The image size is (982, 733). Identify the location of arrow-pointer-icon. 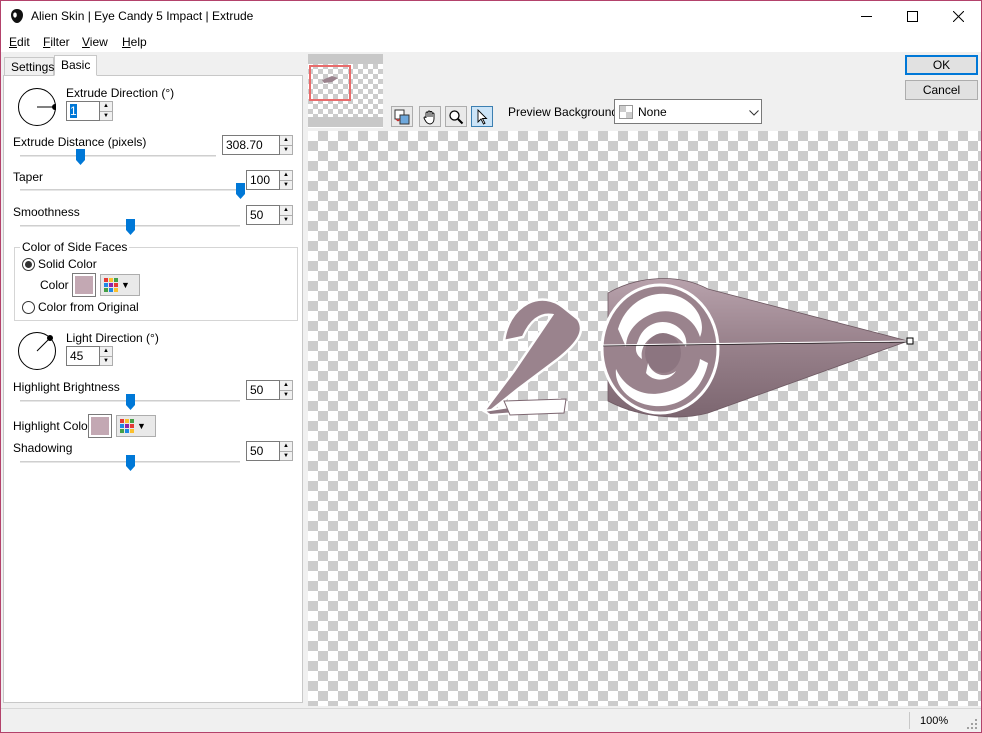
(482, 116).